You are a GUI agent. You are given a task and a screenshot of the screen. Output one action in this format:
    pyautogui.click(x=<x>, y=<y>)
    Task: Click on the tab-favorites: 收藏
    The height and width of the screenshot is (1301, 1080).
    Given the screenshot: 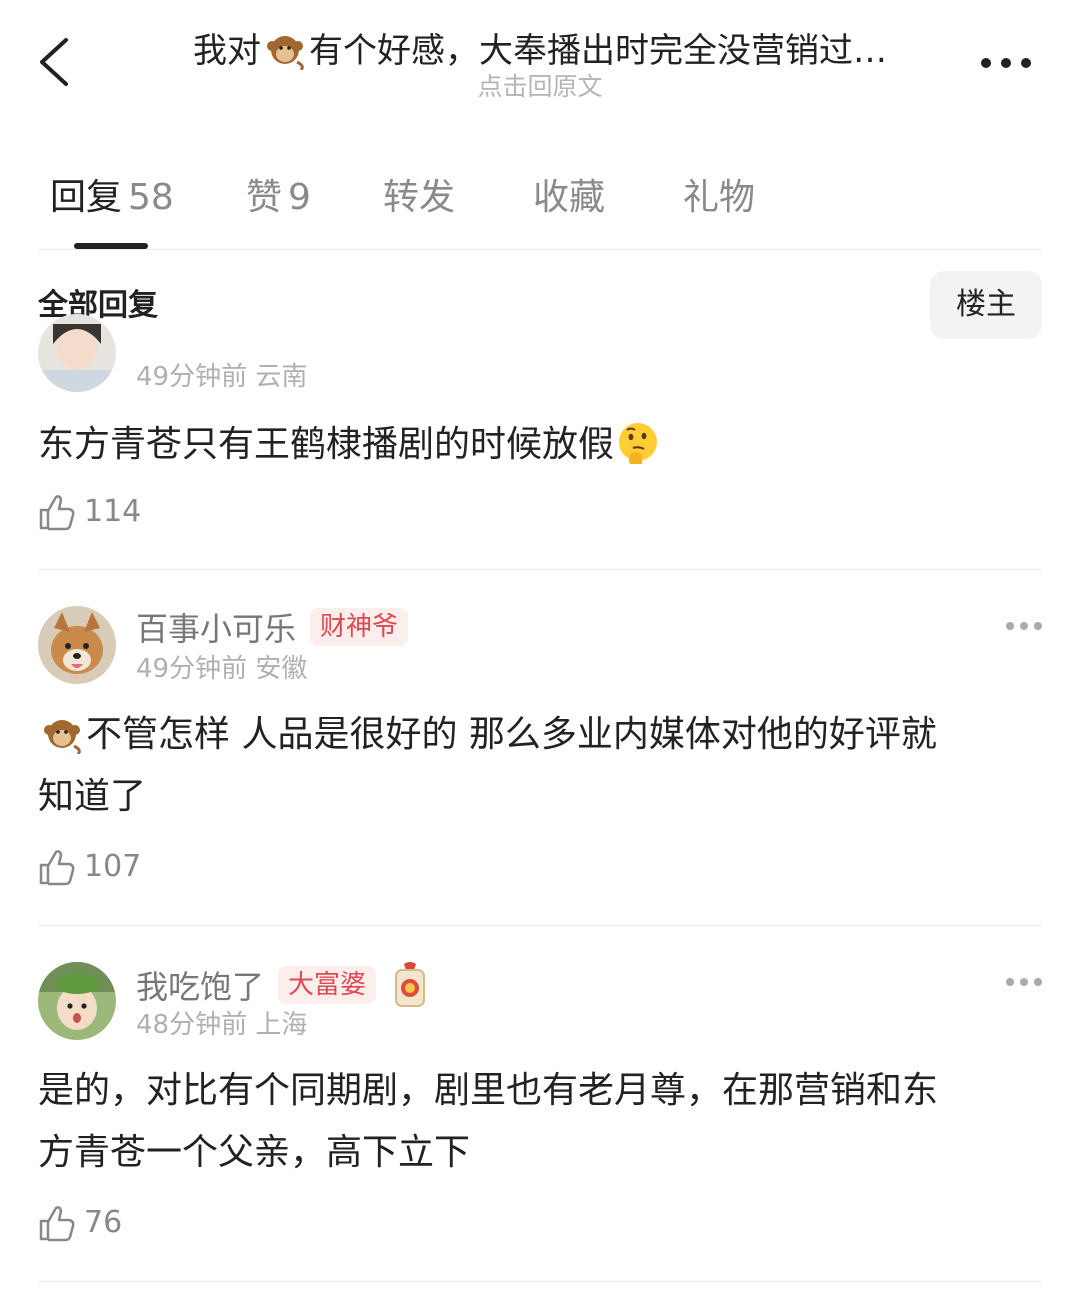 What is the action you would take?
    pyautogui.click(x=569, y=198)
    